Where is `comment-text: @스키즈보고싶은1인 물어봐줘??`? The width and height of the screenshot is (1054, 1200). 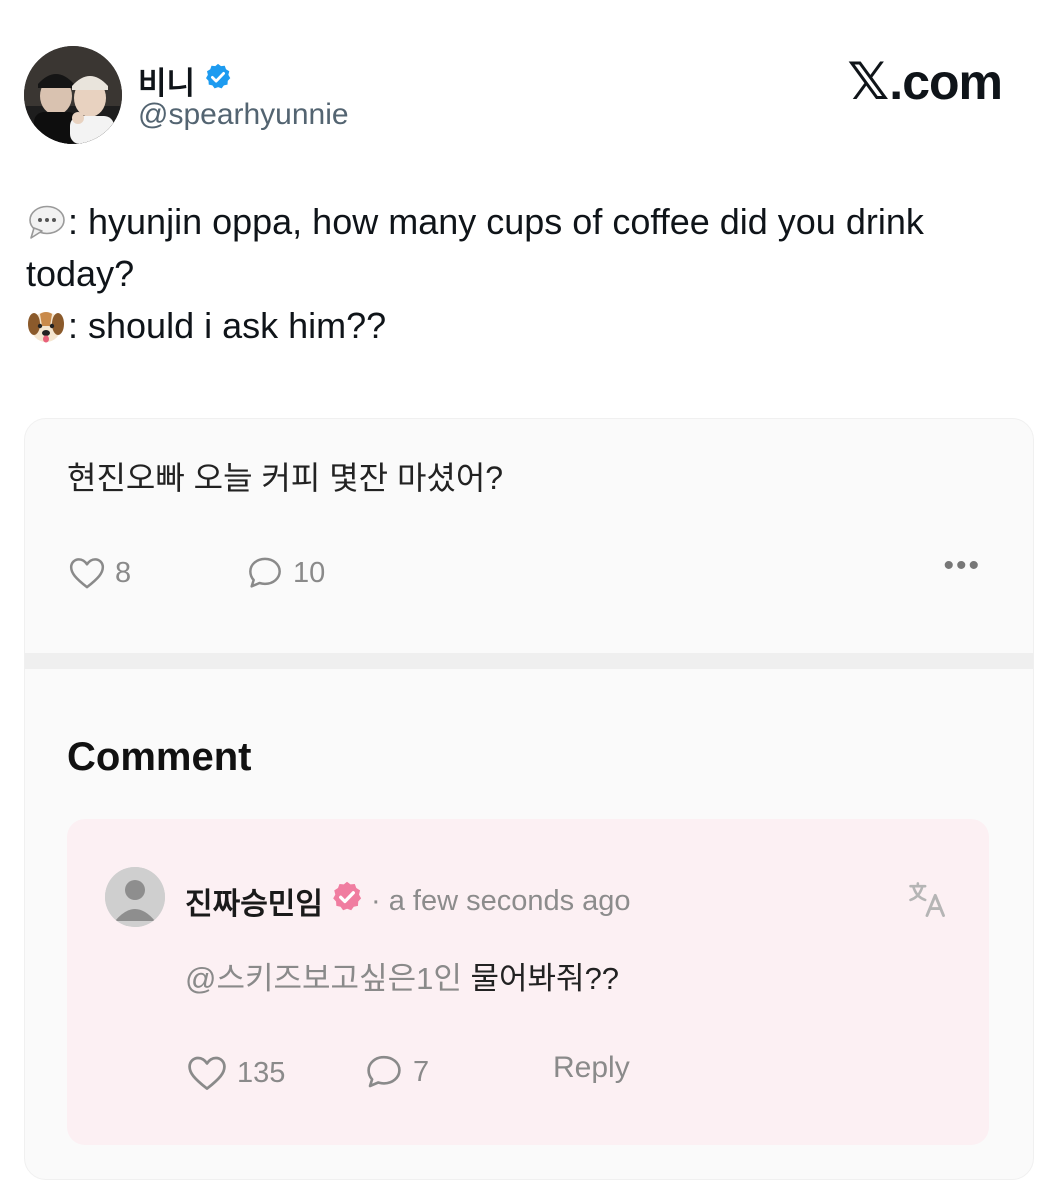 comment-text: @스키즈보고싶은1인 물어봐줘?? is located at coordinates (402, 975).